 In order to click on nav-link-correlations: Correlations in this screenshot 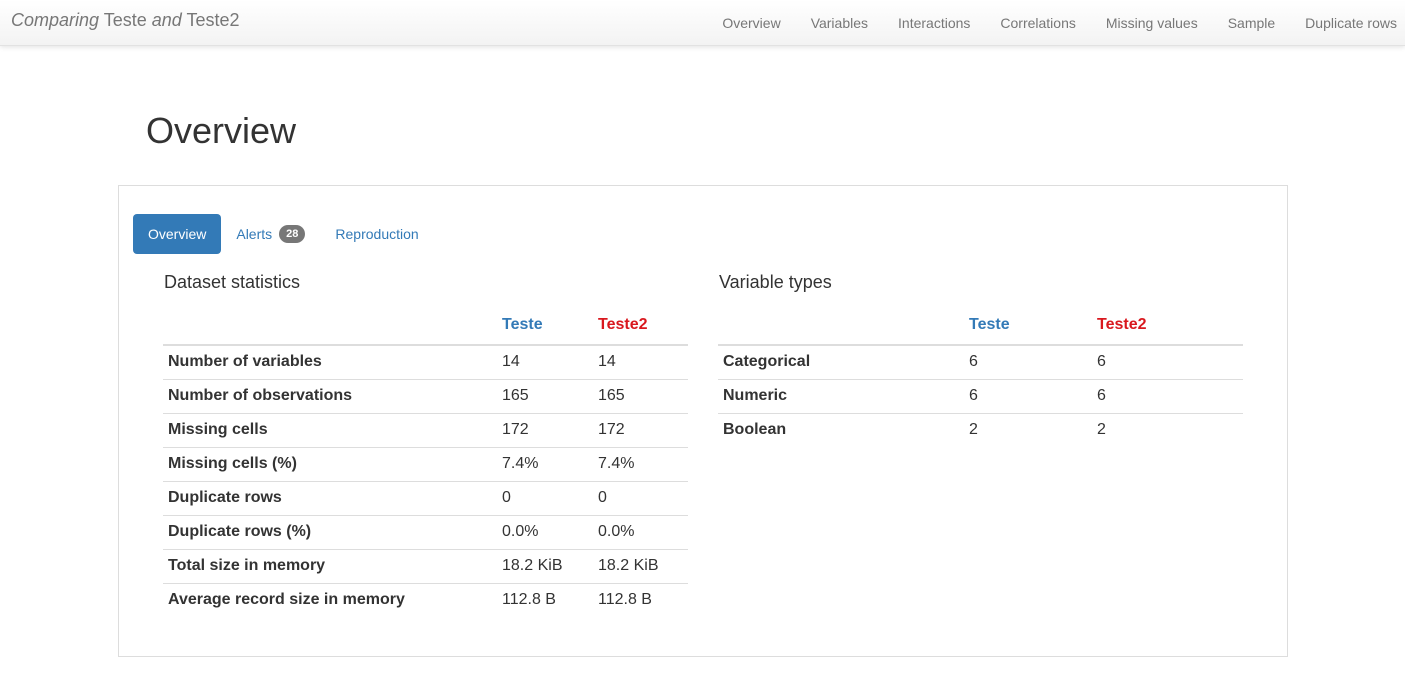, I will do `click(1037, 23)`.